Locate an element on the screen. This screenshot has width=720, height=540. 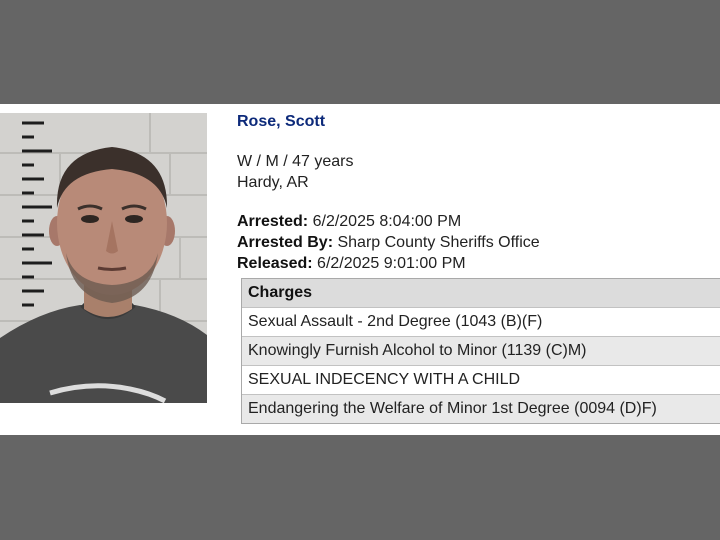
location: Hardy, AR is located at coordinates (273, 182).